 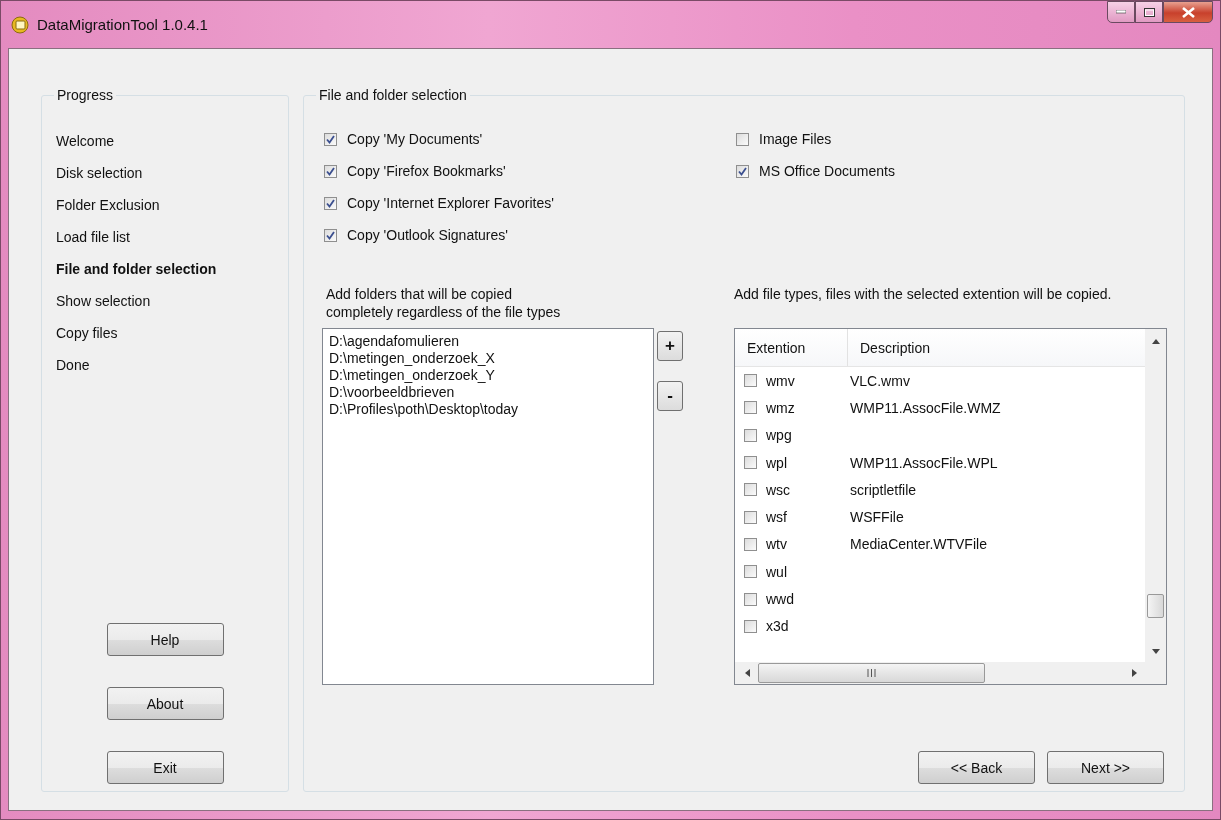 What do you see at coordinates (1155, 651) in the screenshot?
I see `scroll-down-icon` at bounding box center [1155, 651].